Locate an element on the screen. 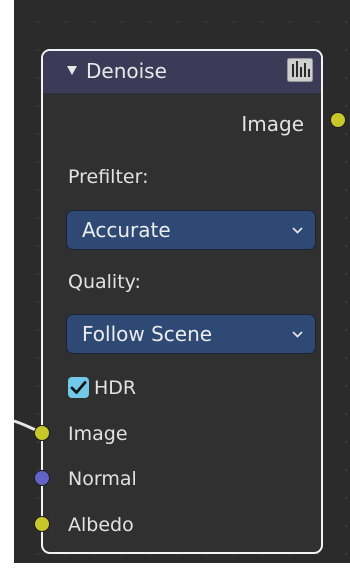 The height and width of the screenshot is (571, 350). input-image-socket is located at coordinates (42, 433).